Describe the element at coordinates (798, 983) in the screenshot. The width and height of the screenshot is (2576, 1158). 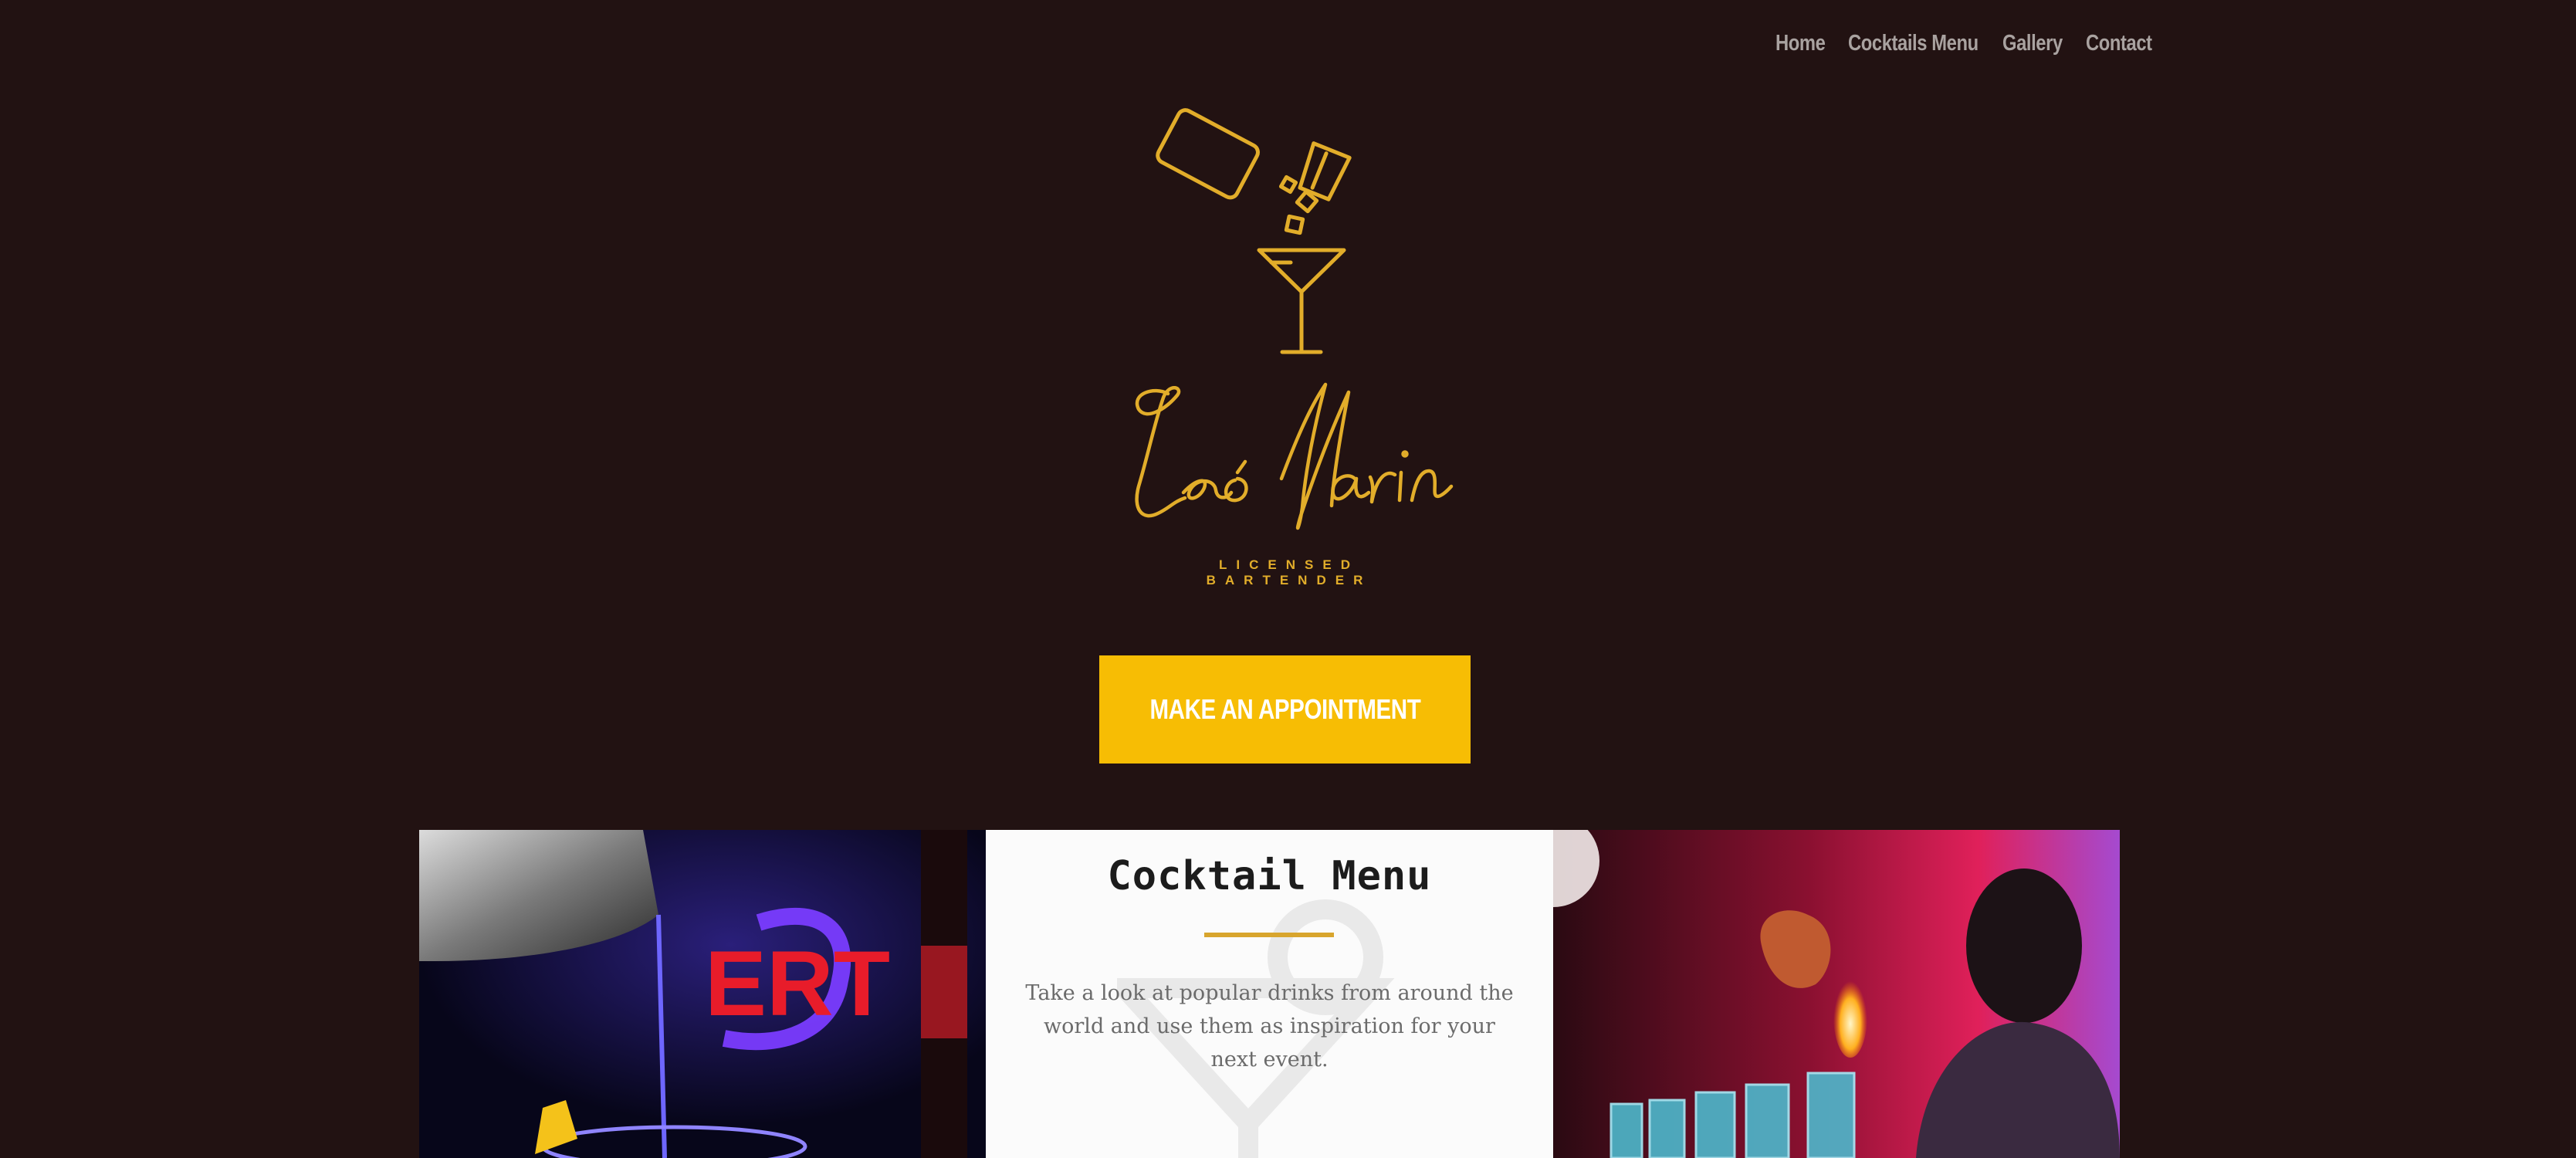
I see `svg-text: ERT` at that location.